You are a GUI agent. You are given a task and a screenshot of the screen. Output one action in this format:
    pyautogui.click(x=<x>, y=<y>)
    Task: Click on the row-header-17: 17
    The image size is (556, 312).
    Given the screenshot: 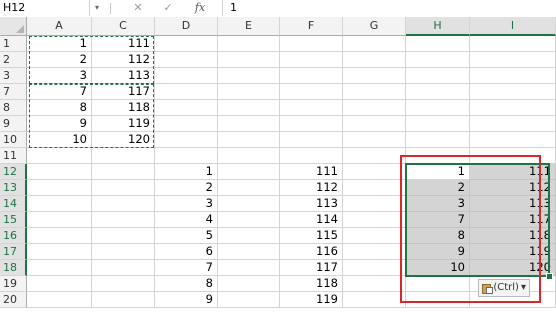 What is the action you would take?
    pyautogui.click(x=13, y=252)
    